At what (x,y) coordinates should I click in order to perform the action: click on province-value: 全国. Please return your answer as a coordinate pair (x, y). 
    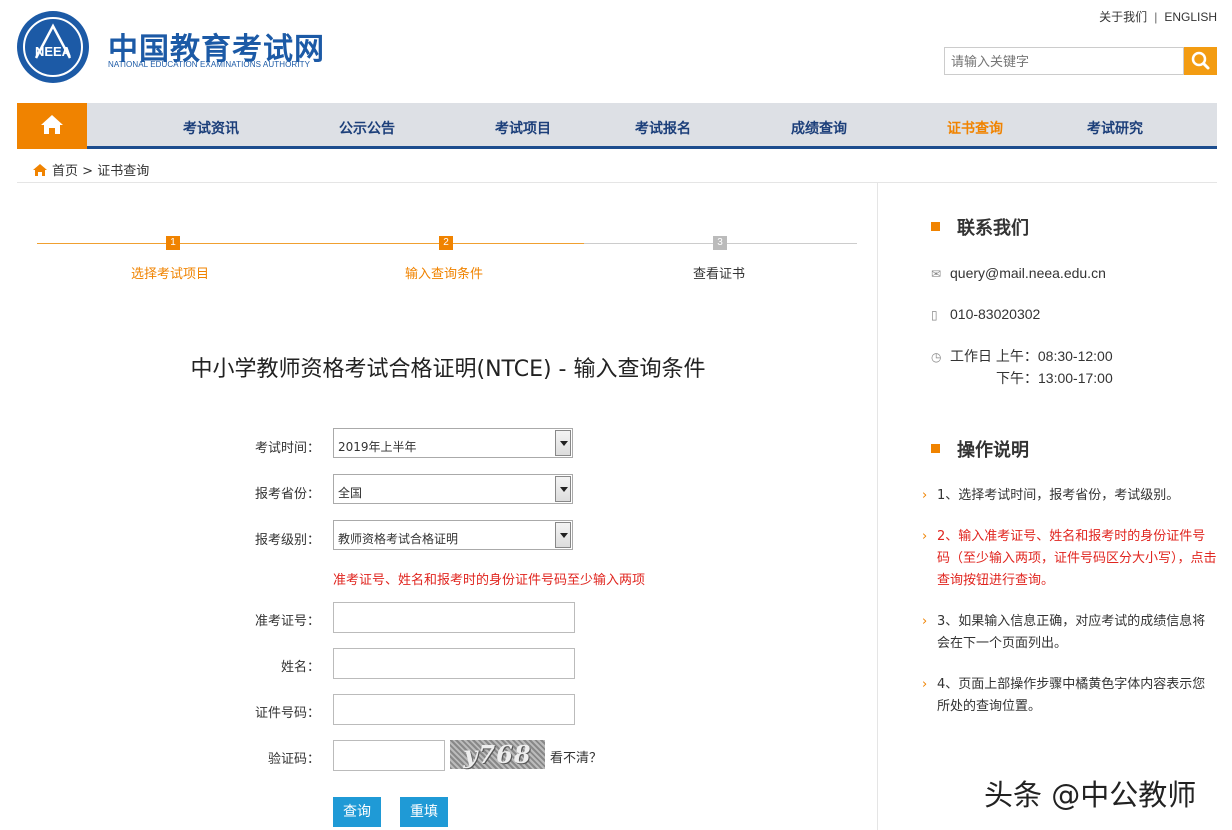
    Looking at the image, I should click on (350, 493).